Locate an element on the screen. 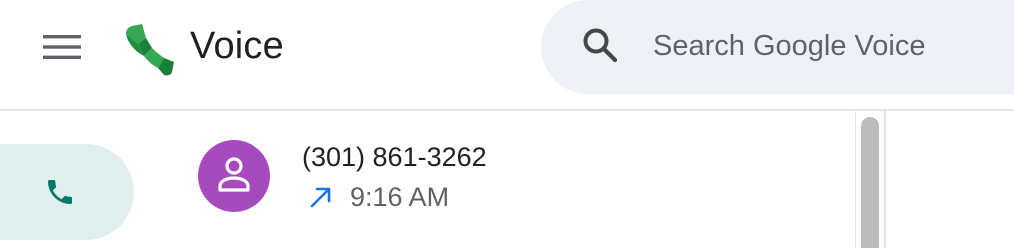 The height and width of the screenshot is (248, 1014). nav-item-calls is located at coordinates (67, 192).